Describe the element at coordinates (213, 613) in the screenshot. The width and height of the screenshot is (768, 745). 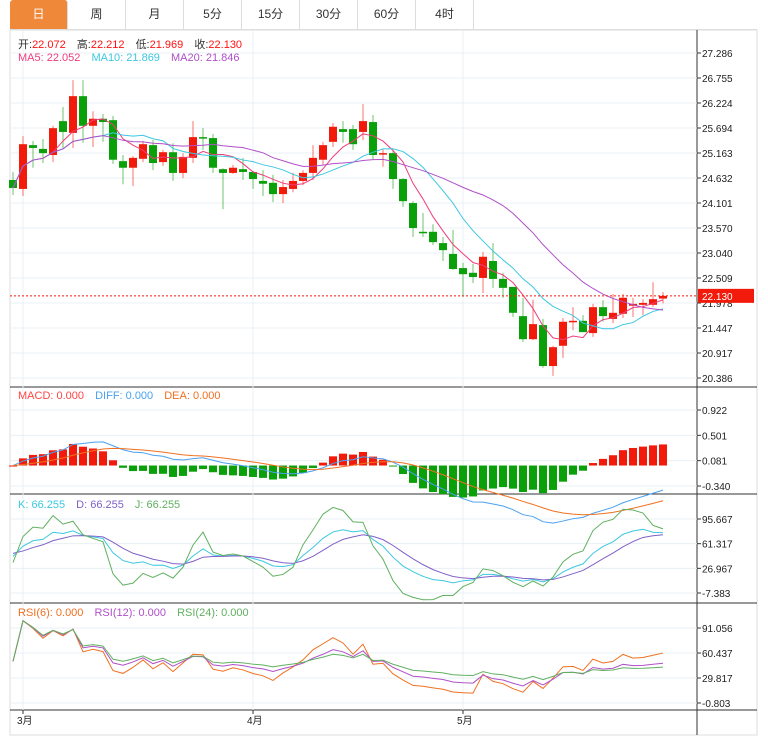
I see `rsi24-value: RSI(24): 0.000` at that location.